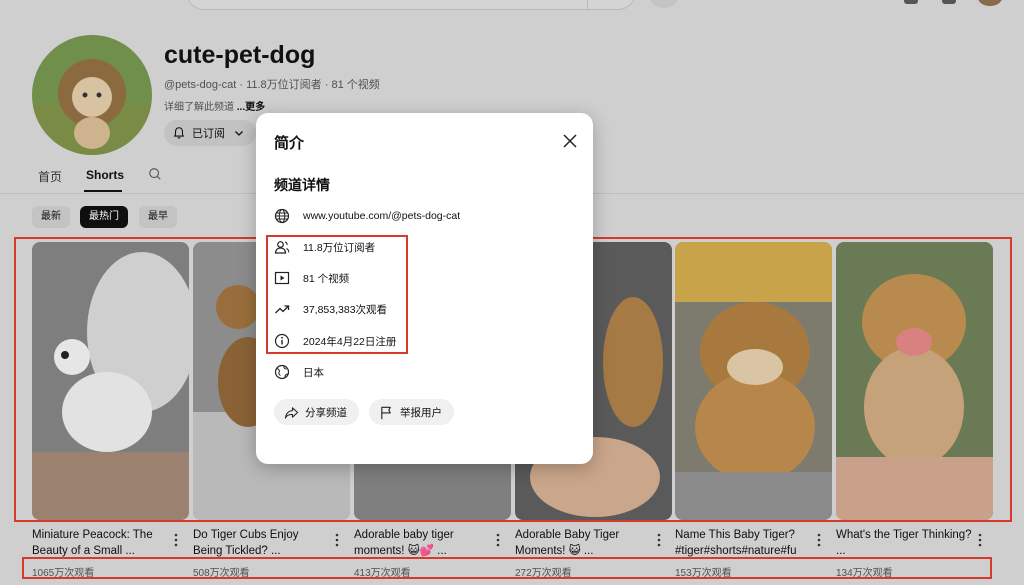  What do you see at coordinates (949, 2) in the screenshot?
I see `notifications-icon` at bounding box center [949, 2].